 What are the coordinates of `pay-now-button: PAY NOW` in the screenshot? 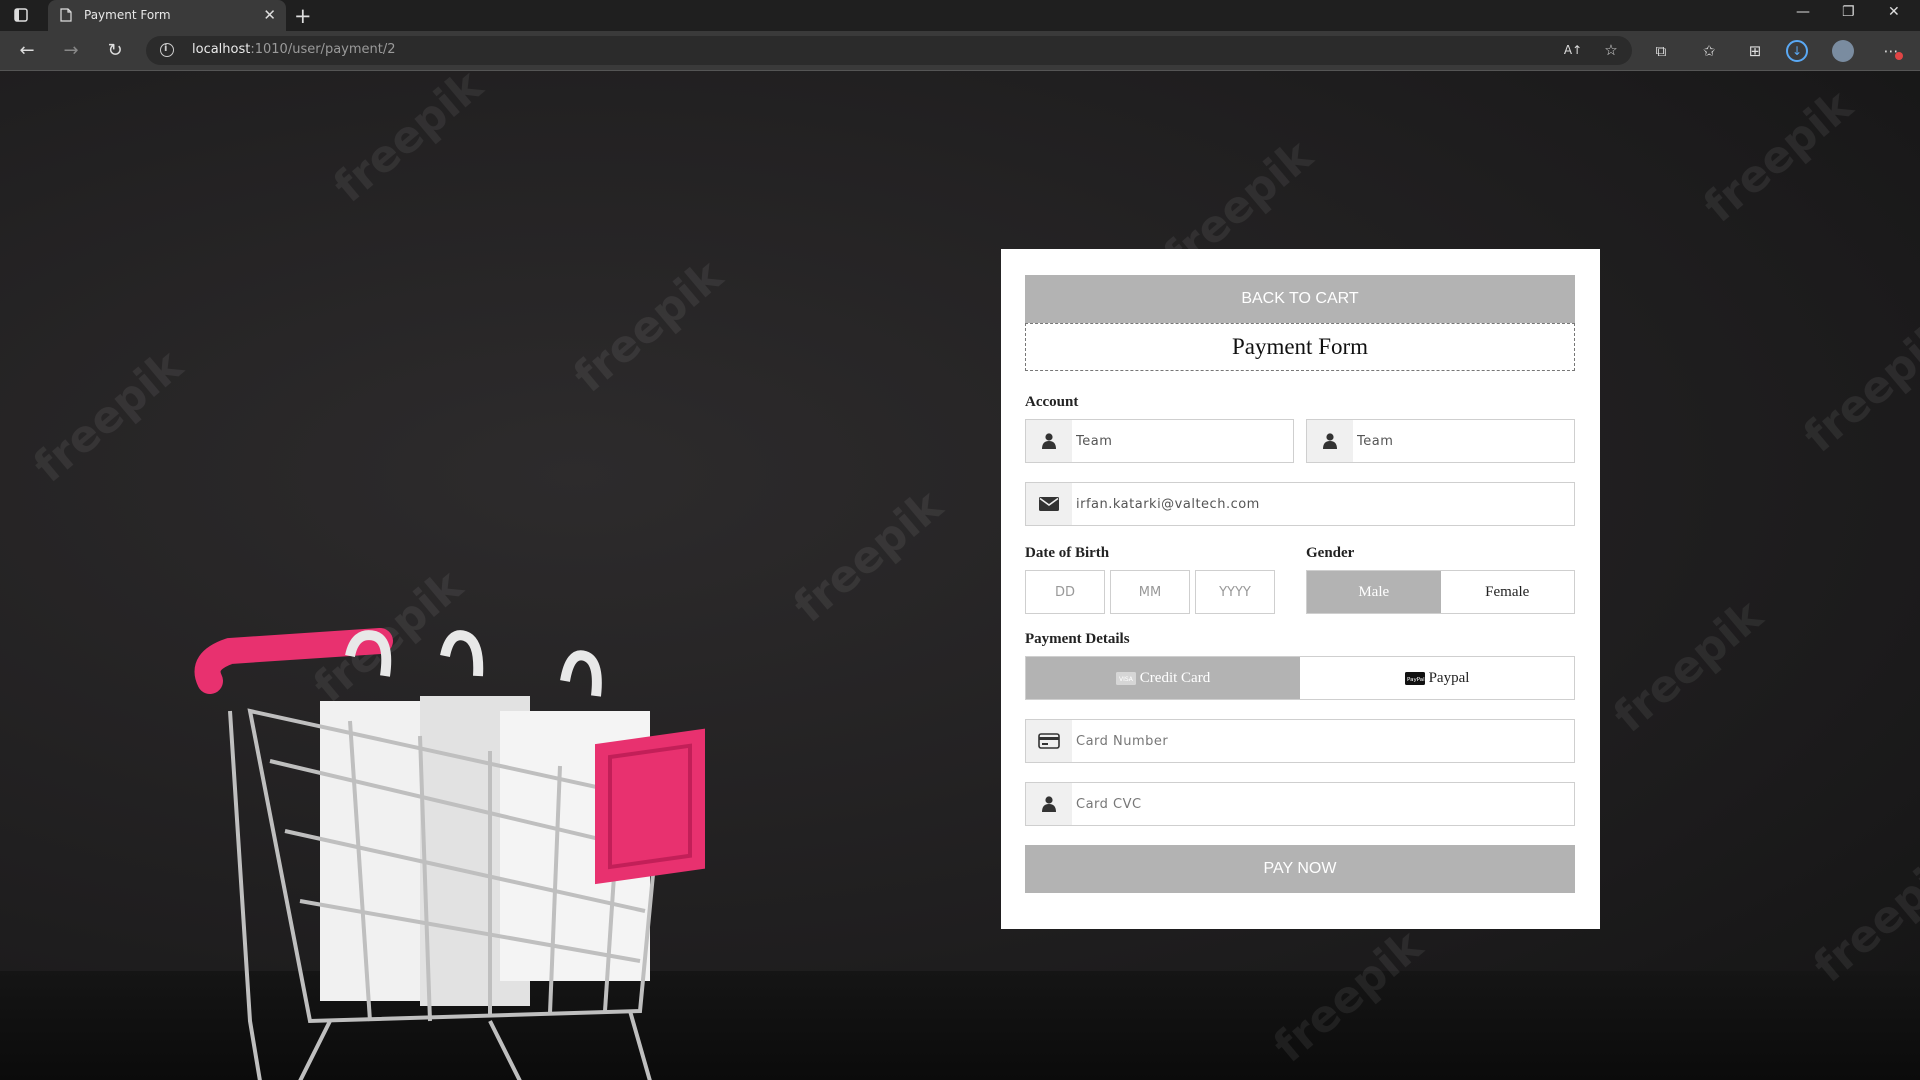 It's located at (1300, 869).